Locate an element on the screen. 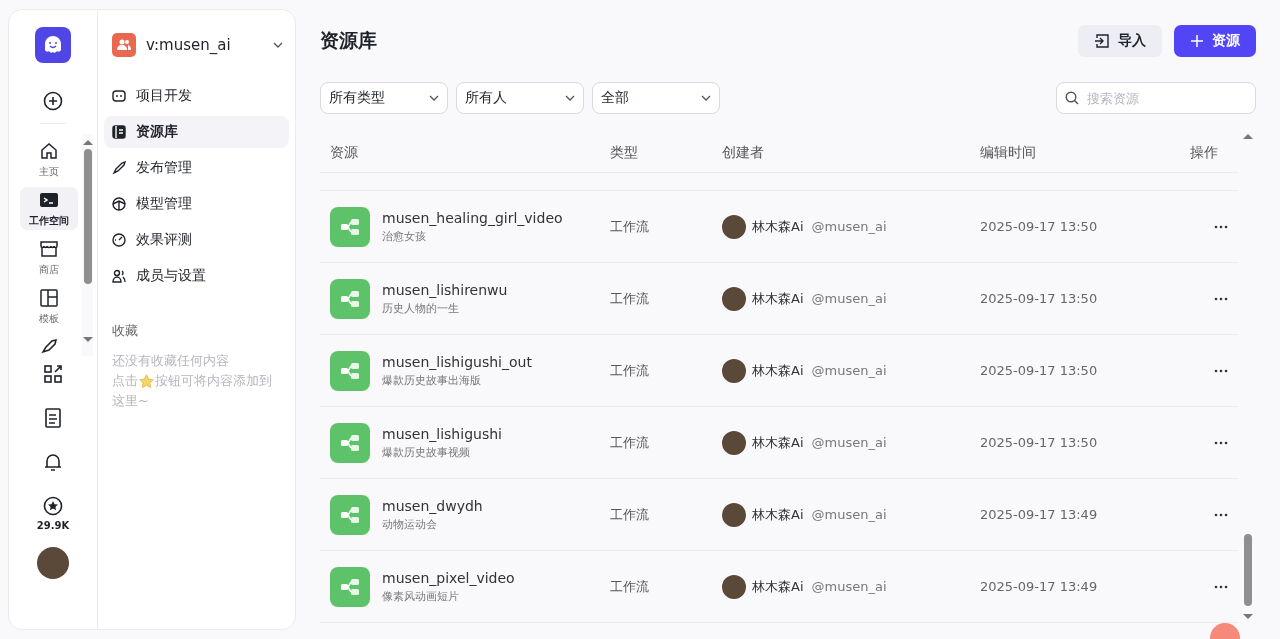 The width and height of the screenshot is (1280, 639). logo-icon is located at coordinates (53, 45).